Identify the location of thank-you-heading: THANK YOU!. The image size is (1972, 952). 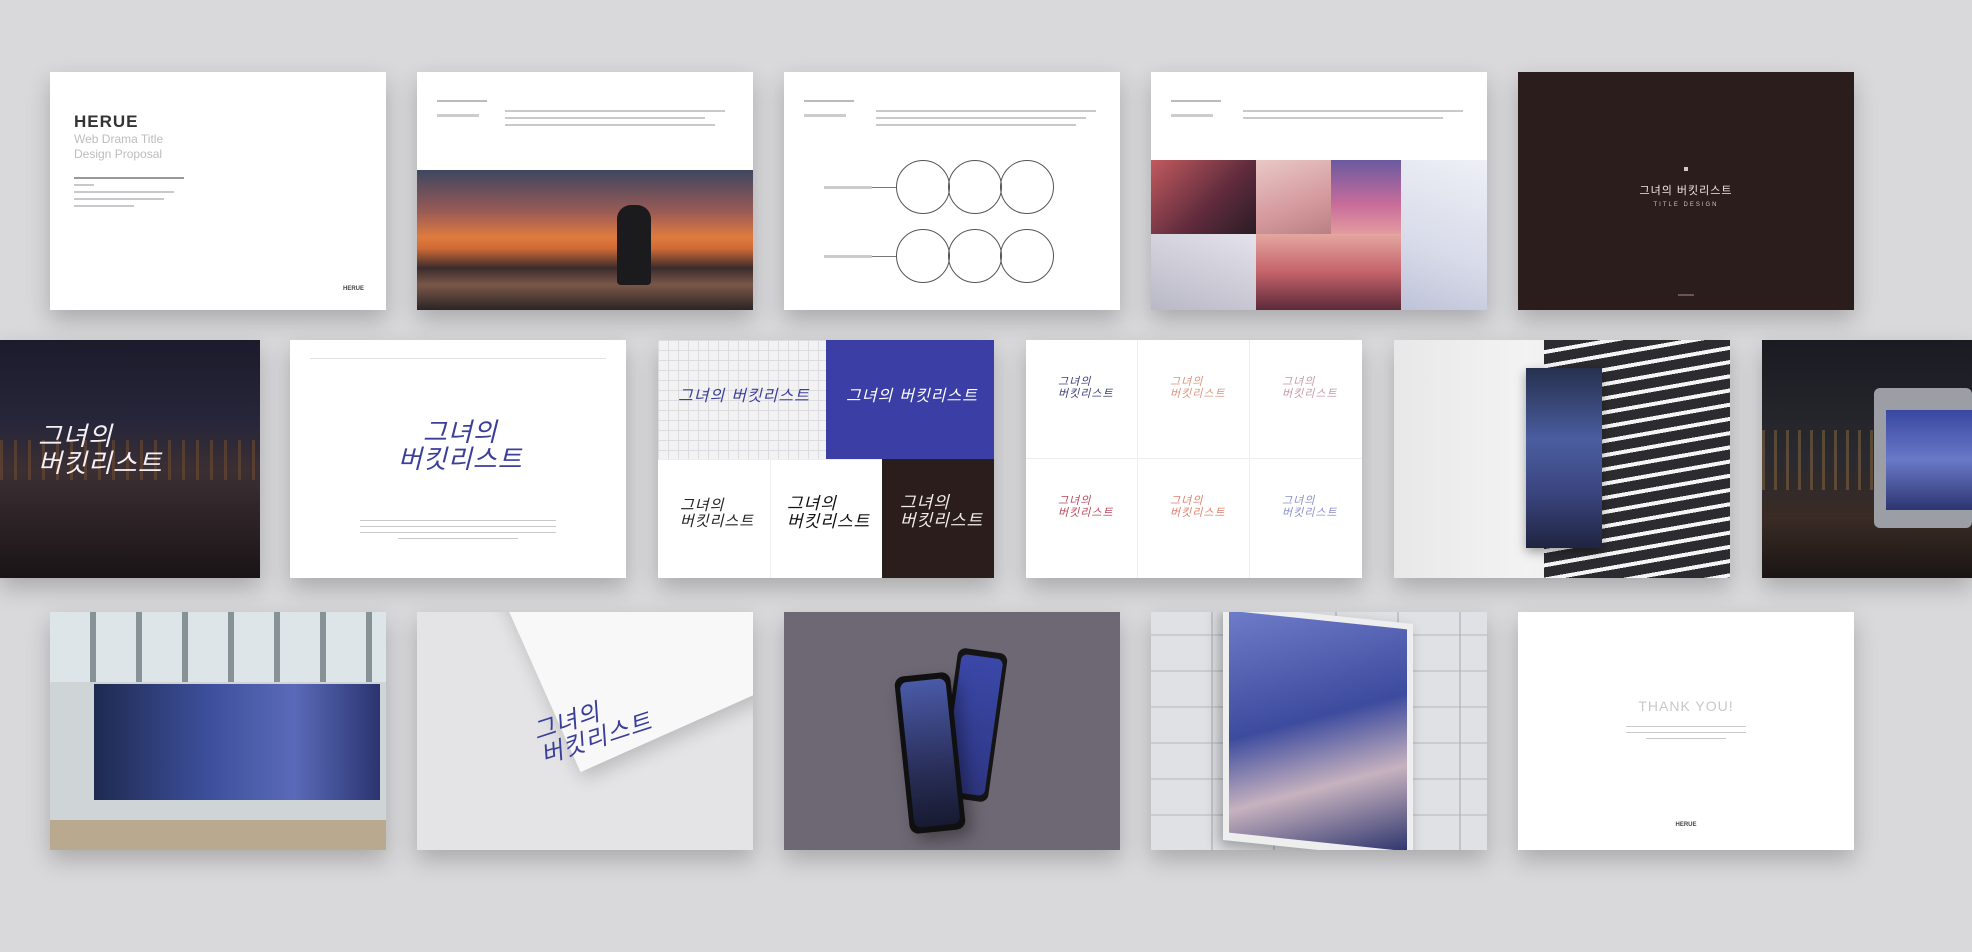
(1686, 706).